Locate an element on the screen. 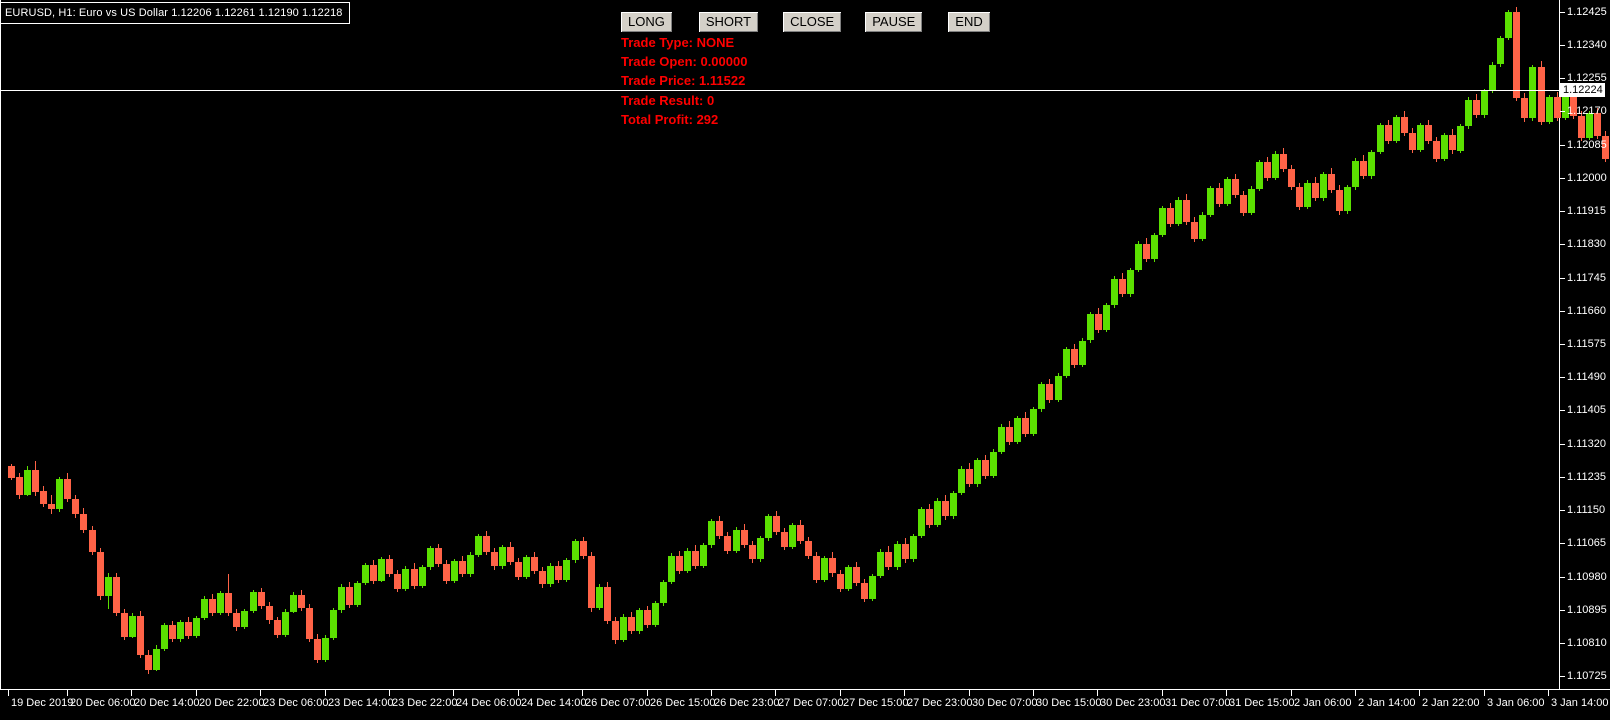 The width and height of the screenshot is (1610, 720). time-tick-label: 24 Dec 06:00 is located at coordinates (489, 703).